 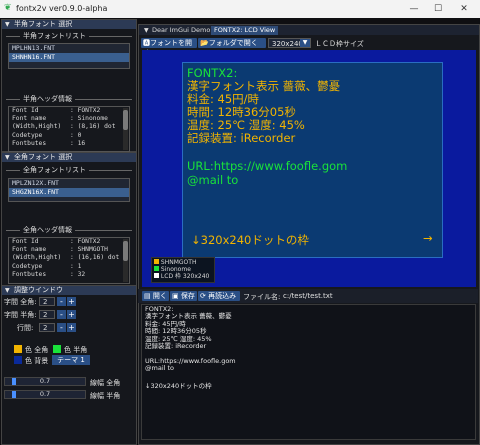 I want to click on full-header-label: 全角ヘッダ情報, so click(x=47, y=230).